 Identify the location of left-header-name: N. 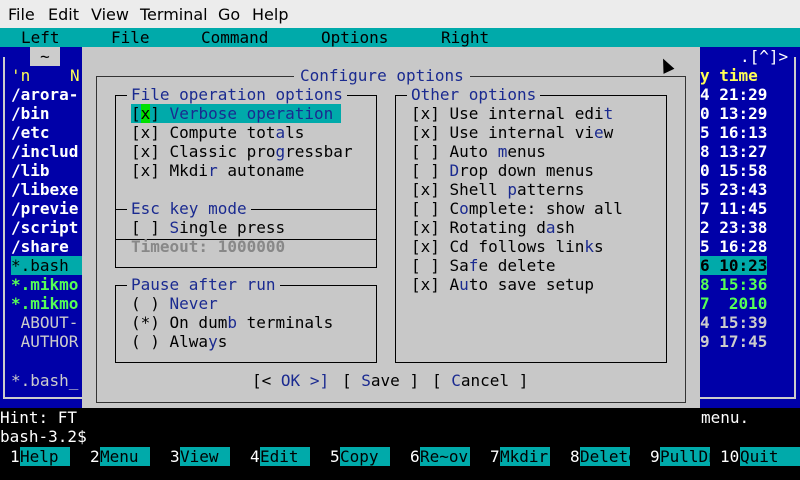
(75, 75).